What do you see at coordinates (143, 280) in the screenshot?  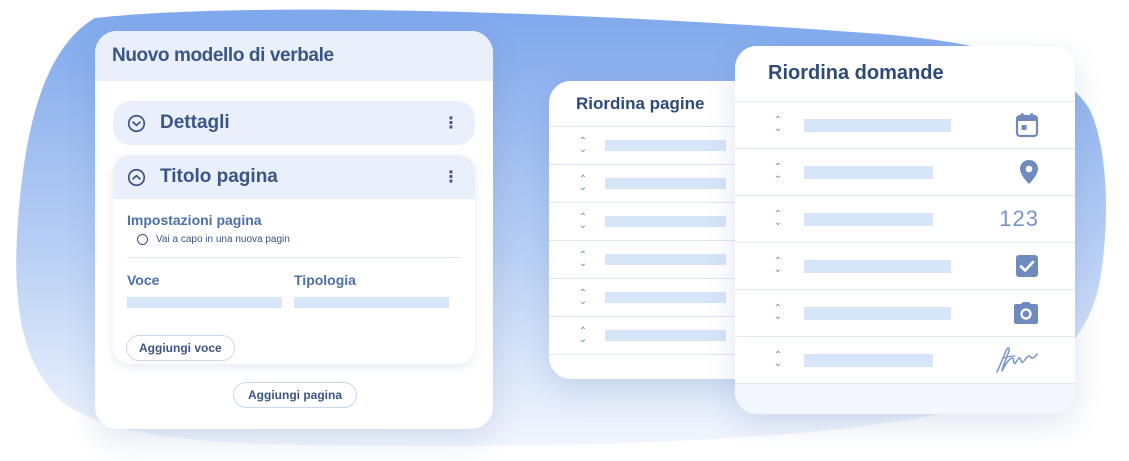 I see `column-label-voce: Voce` at bounding box center [143, 280].